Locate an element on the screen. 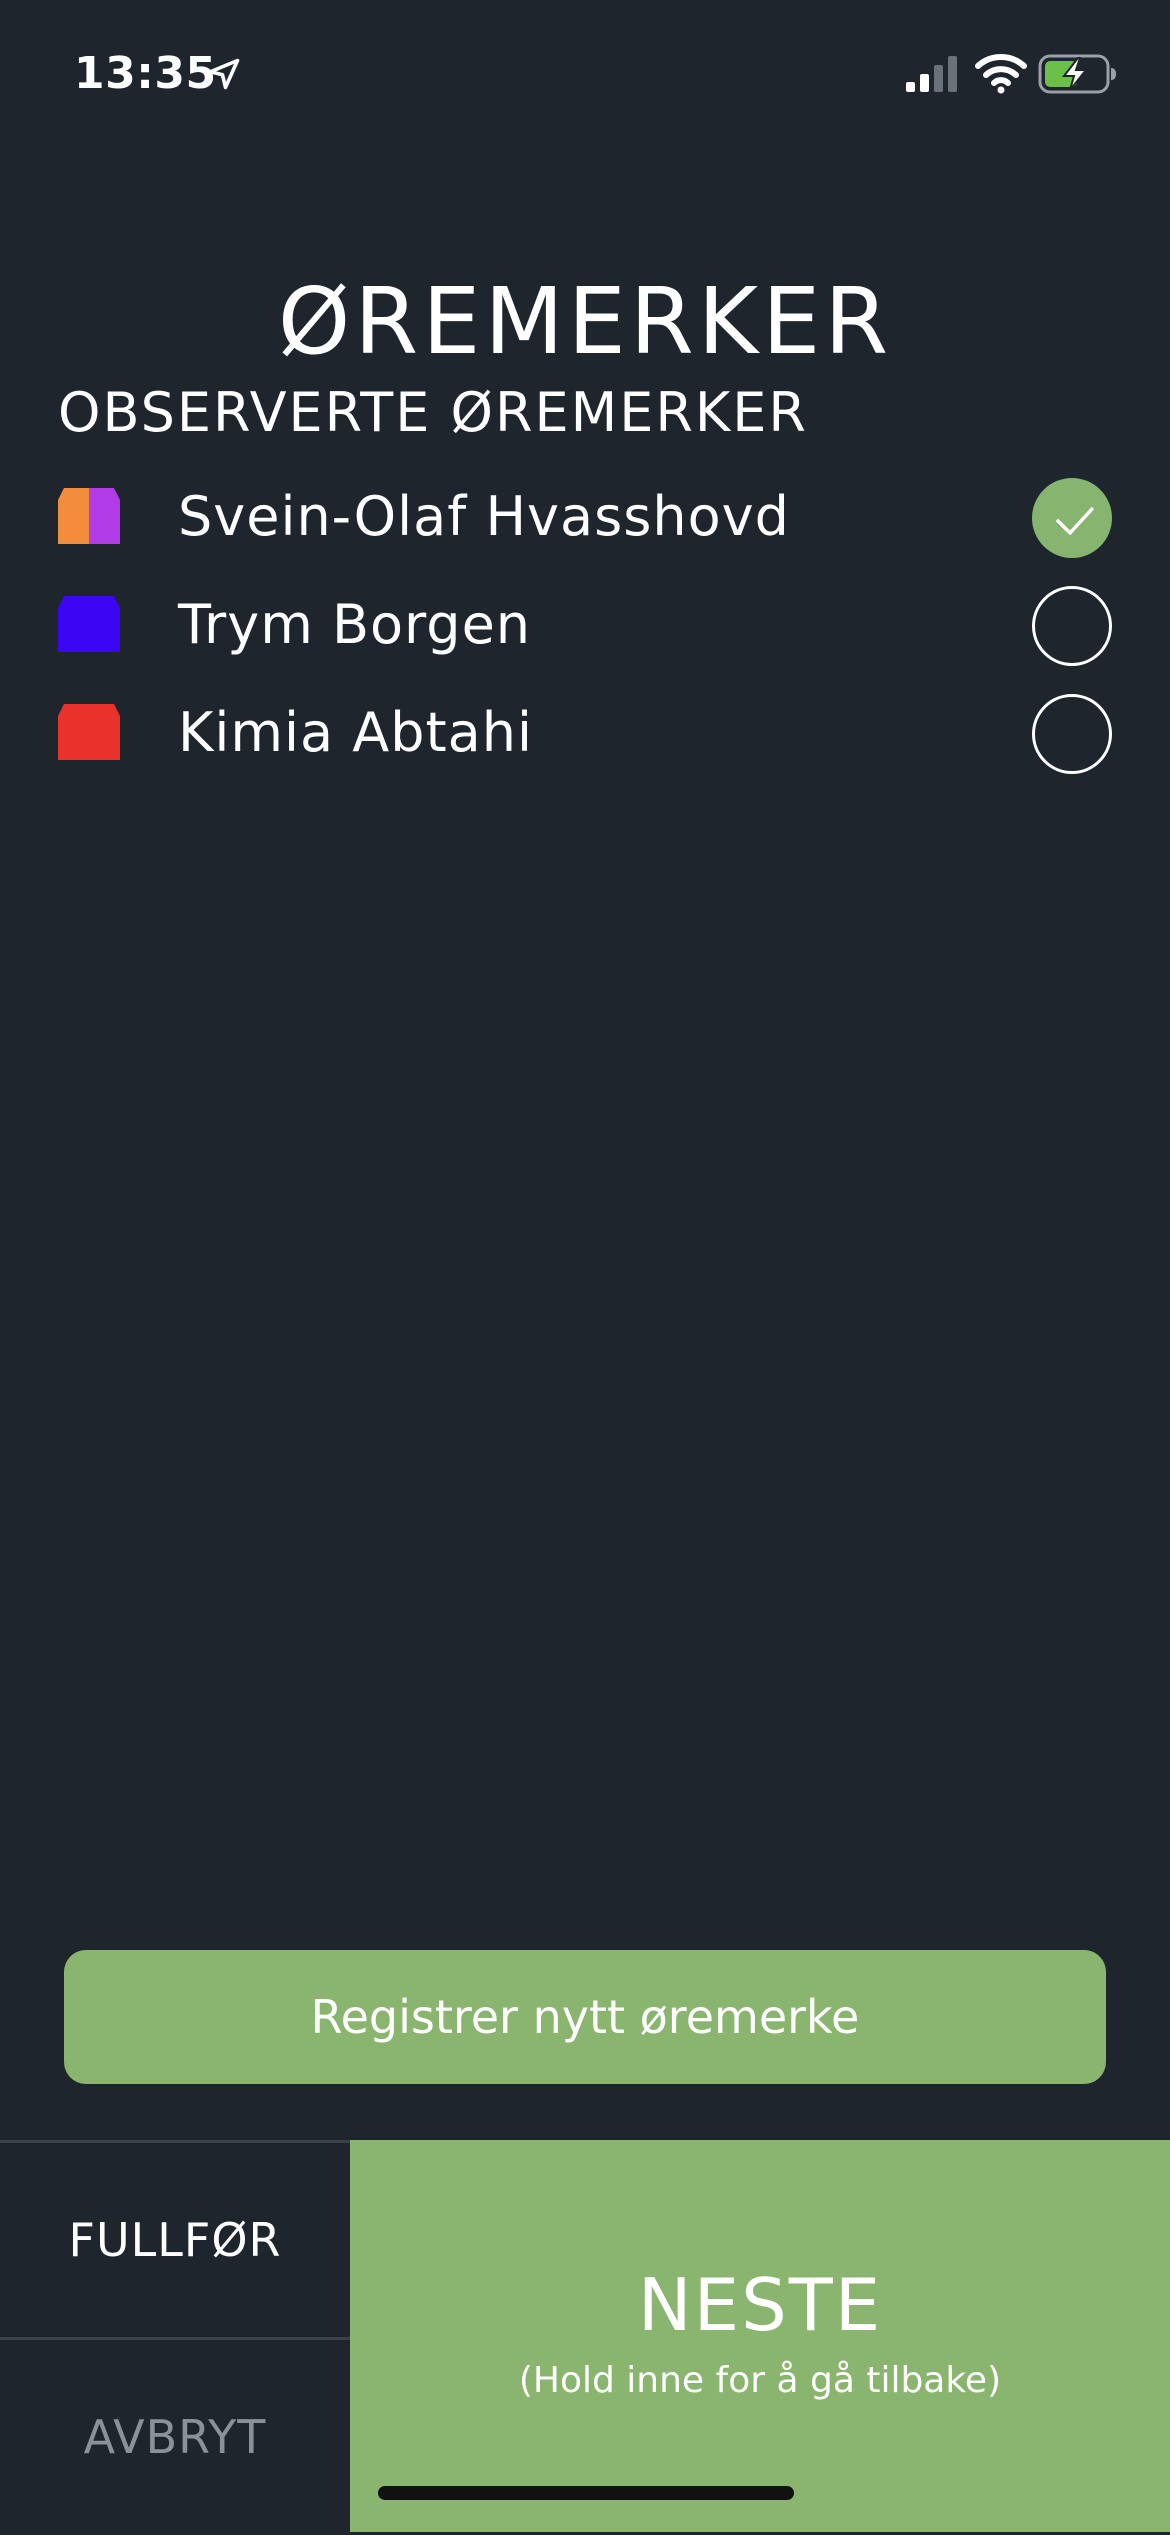 Image resolution: width=1170 pixels, height=2535 pixels. next-label: NESTE is located at coordinates (760, 2305).